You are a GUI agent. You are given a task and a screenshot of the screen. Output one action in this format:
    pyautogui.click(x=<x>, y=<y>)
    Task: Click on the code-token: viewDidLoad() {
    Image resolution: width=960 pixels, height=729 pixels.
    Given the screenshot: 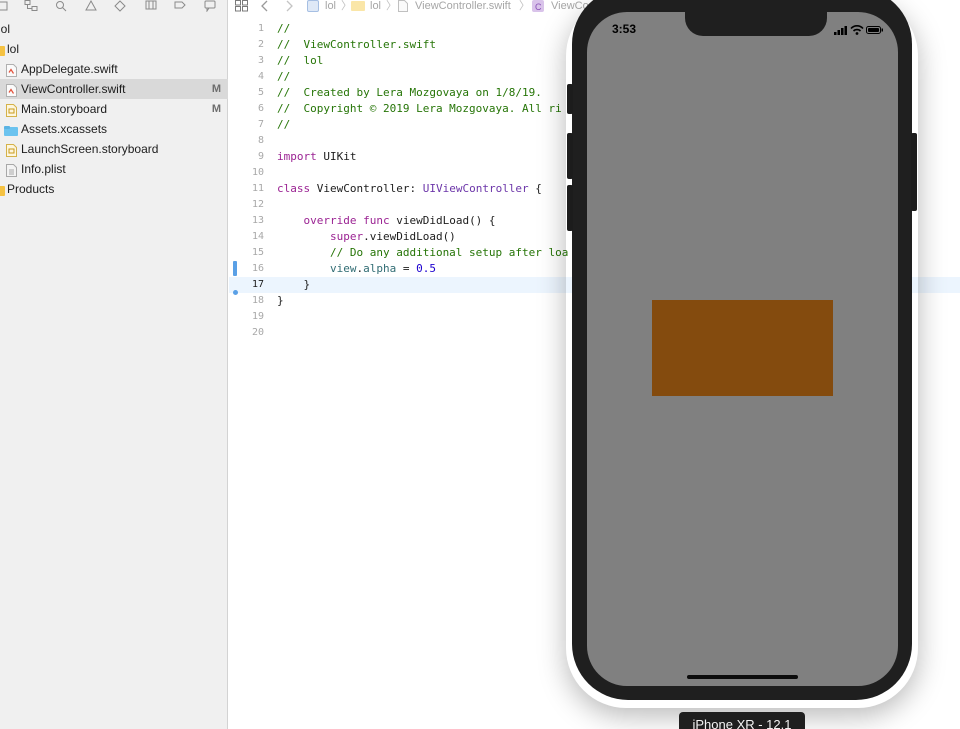 What is the action you would take?
    pyautogui.click(x=442, y=220)
    